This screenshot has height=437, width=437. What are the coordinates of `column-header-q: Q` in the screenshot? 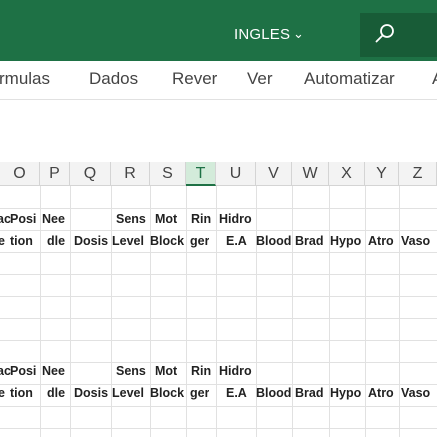 It's located at (90, 174).